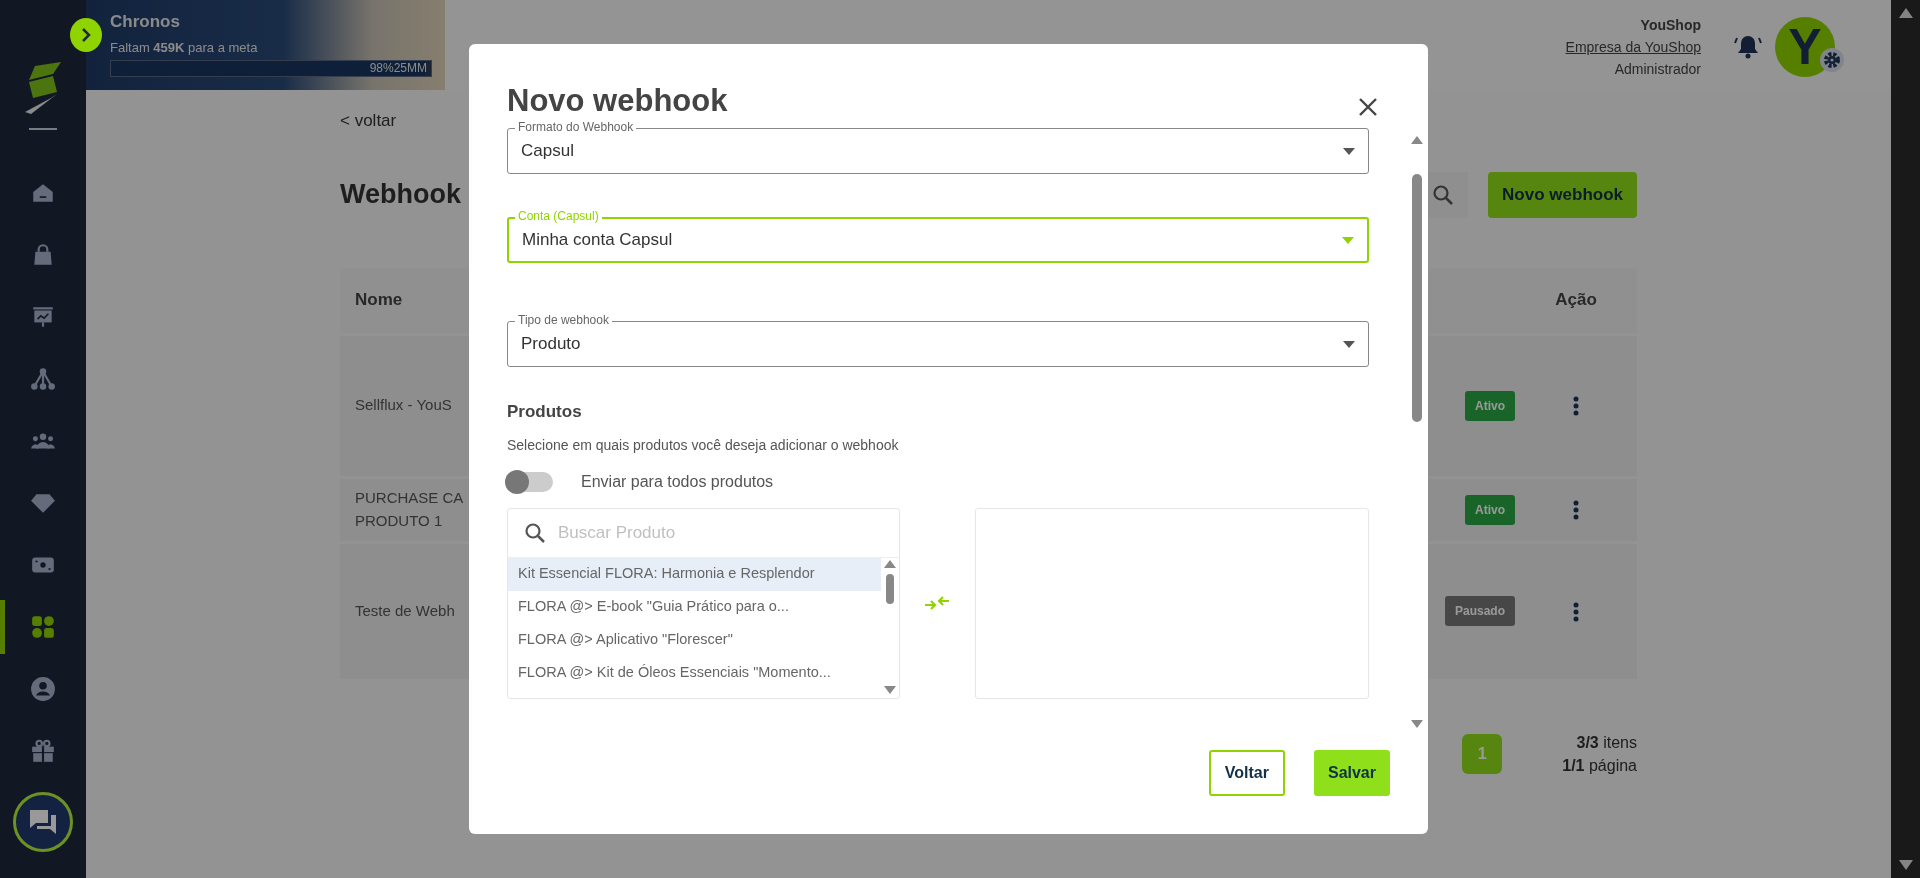  Describe the element at coordinates (617, 101) in the screenshot. I see `modal-title: Novo webhook` at that location.